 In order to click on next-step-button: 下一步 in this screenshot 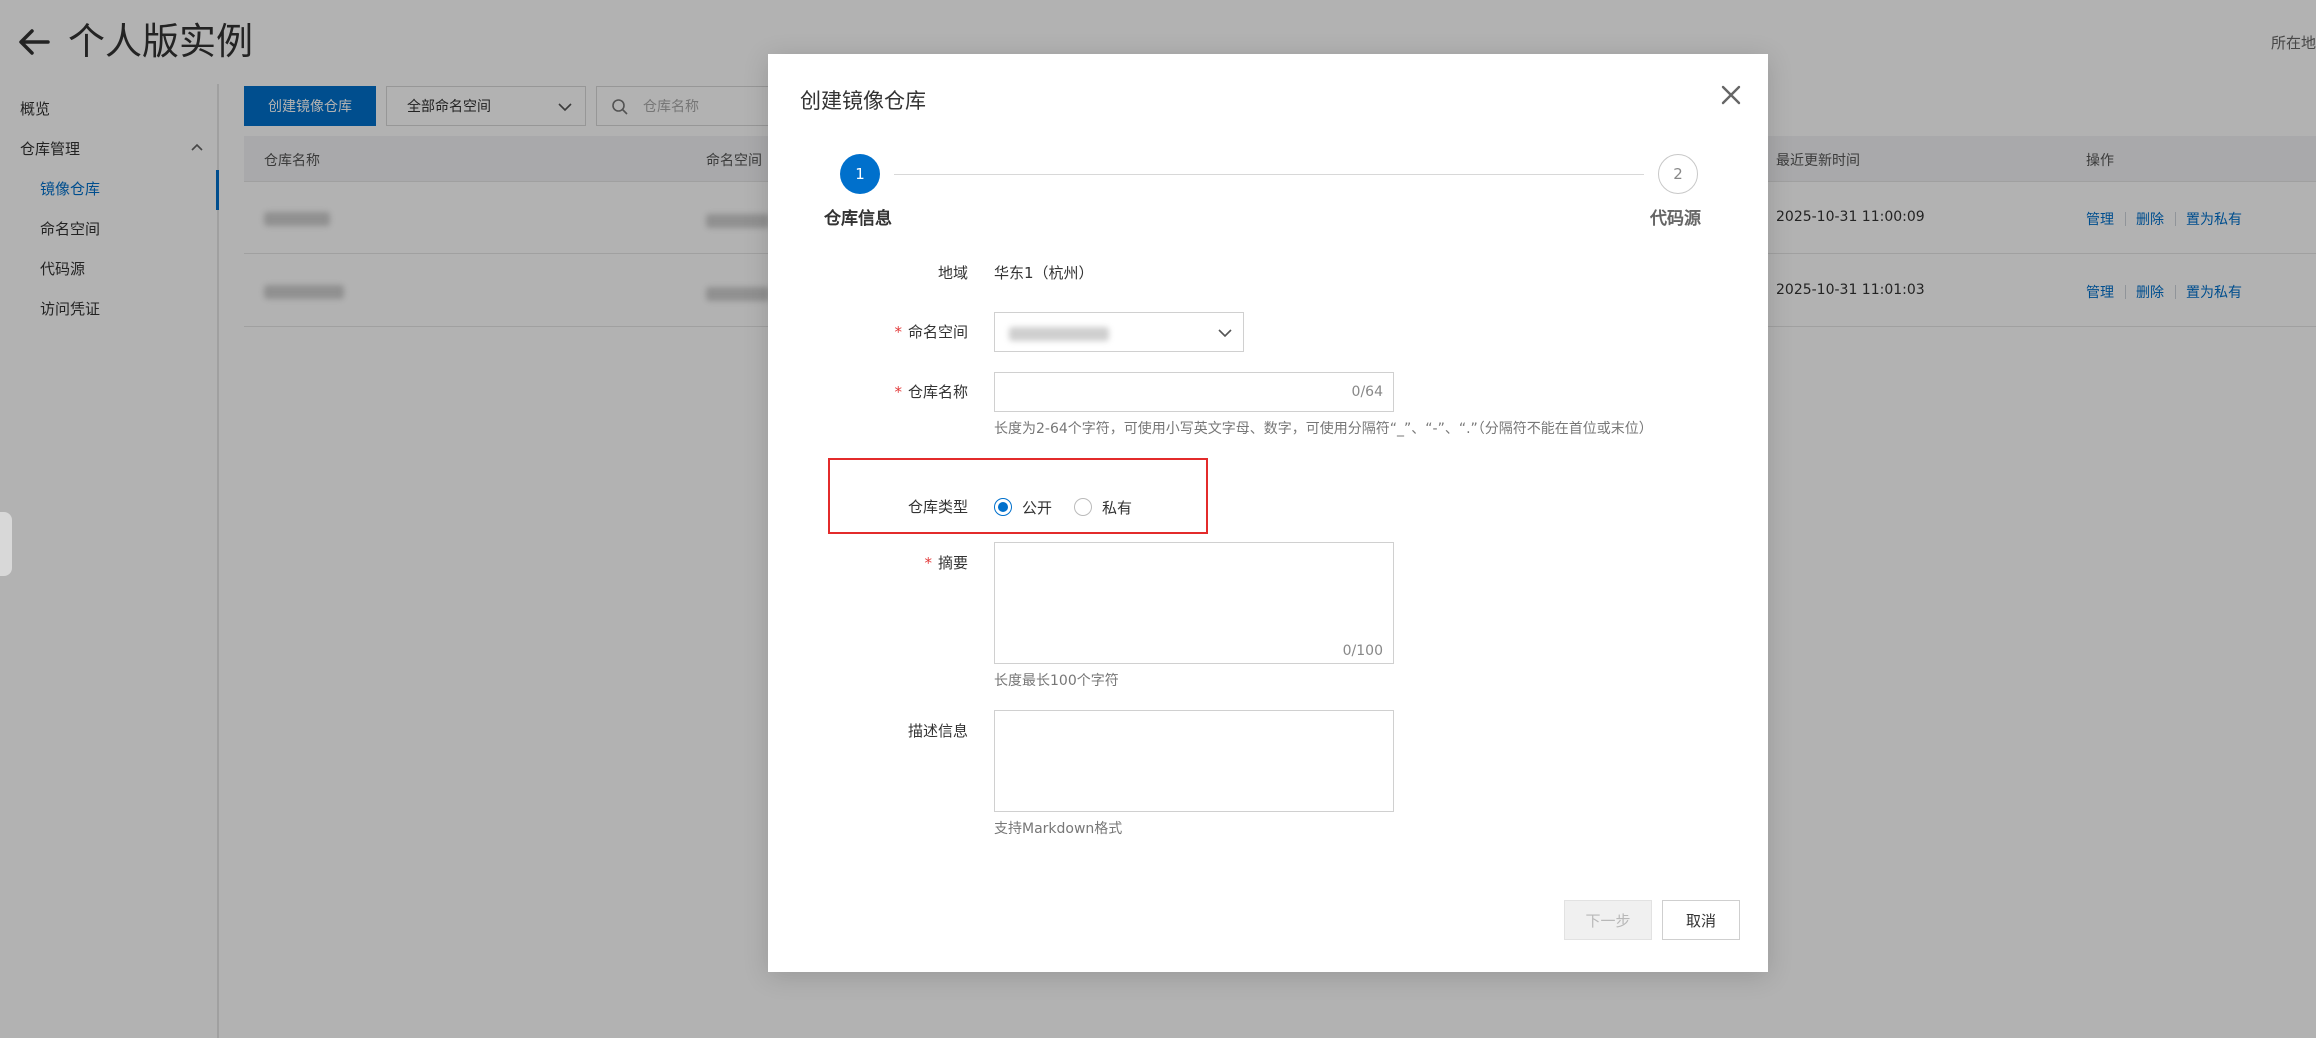, I will do `click(1608, 920)`.